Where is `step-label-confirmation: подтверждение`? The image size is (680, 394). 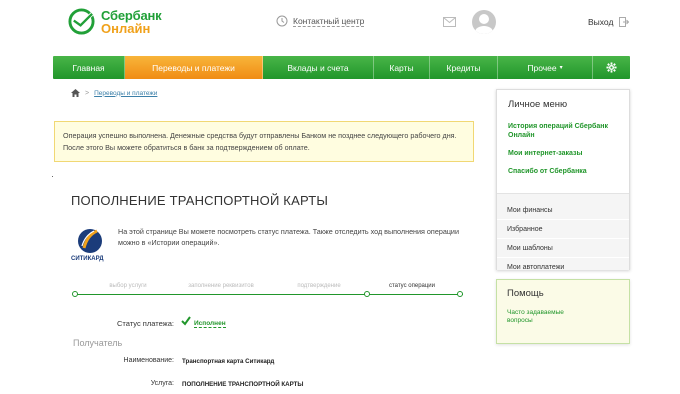 step-label-confirmation: подтверждение is located at coordinates (319, 286).